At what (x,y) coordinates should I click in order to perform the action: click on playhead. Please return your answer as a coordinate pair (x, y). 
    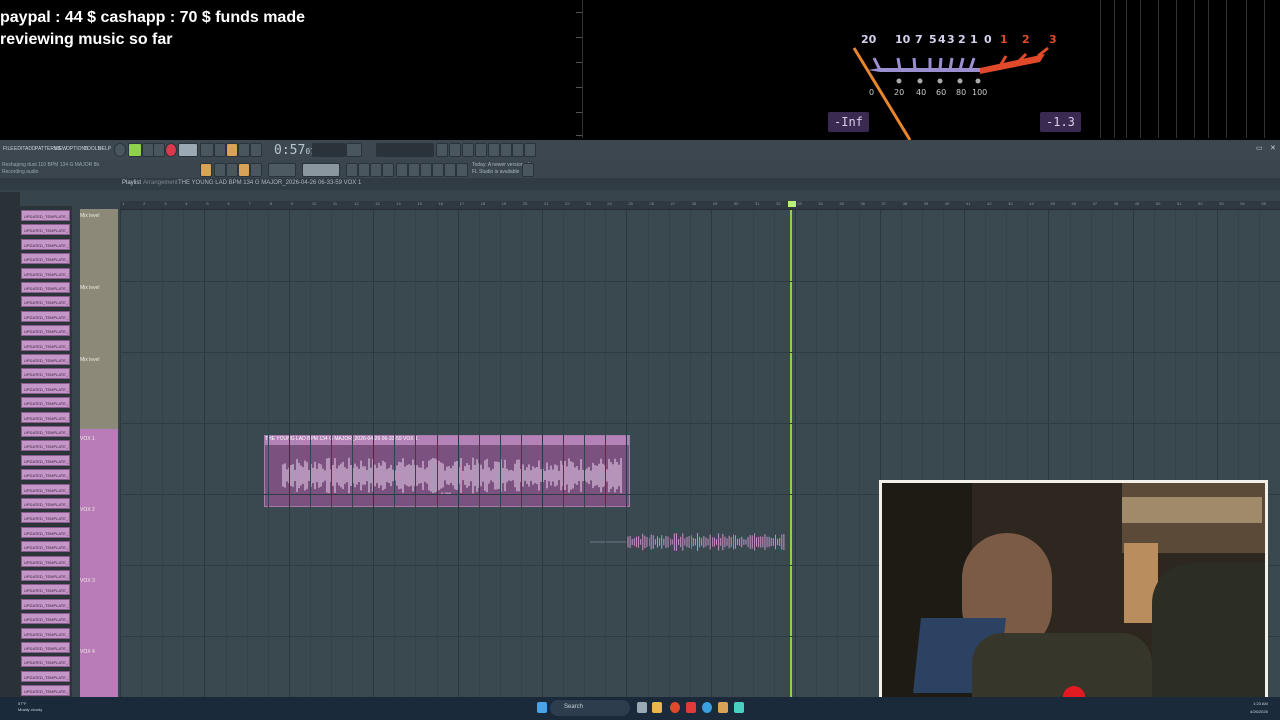
    Looking at the image, I should click on (791, 453).